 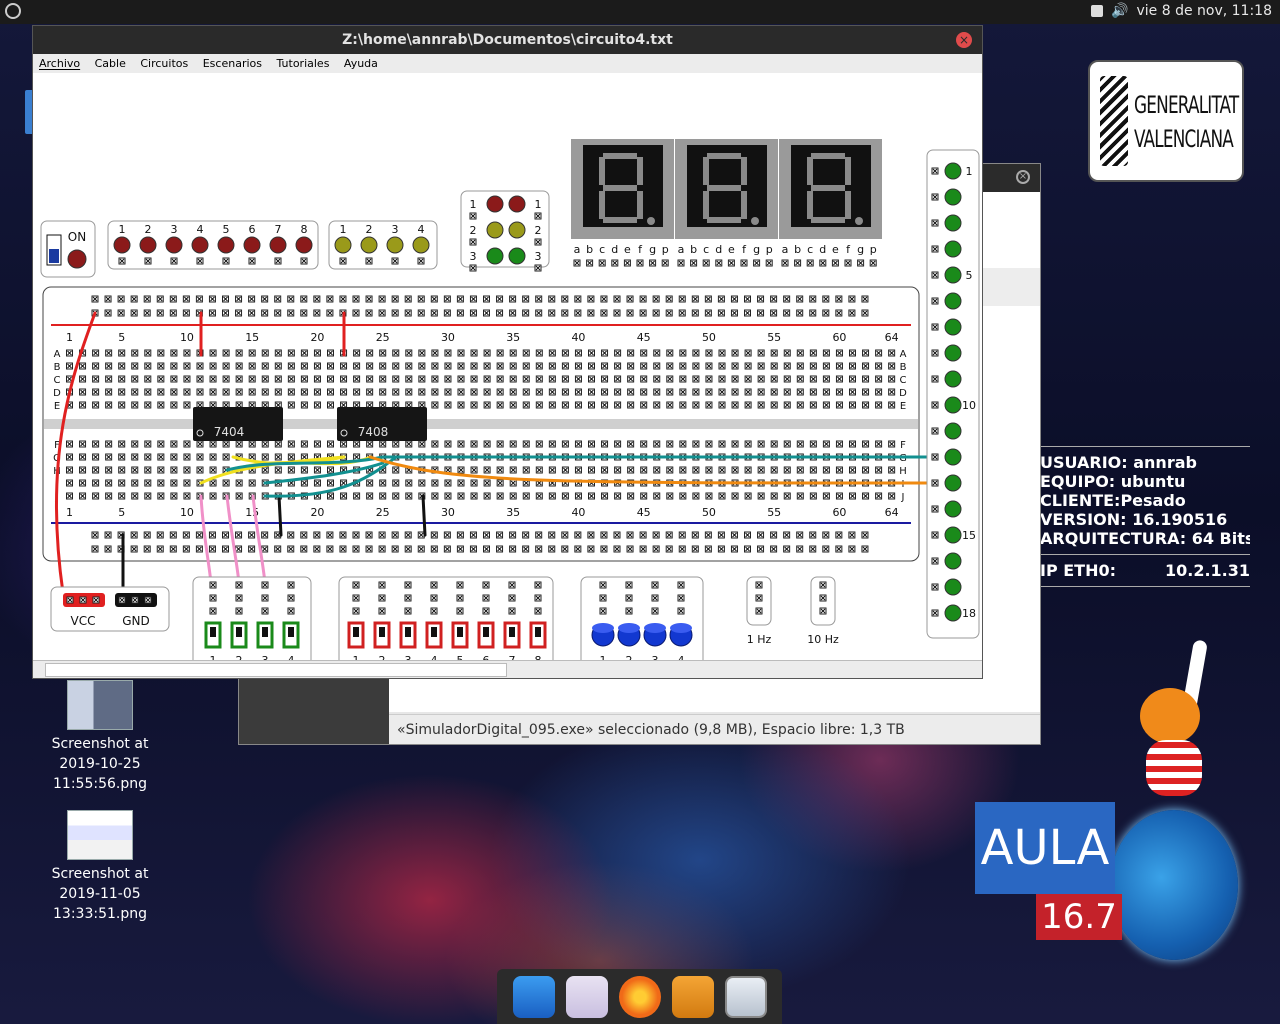 What do you see at coordinates (164, 63) in the screenshot?
I see `menu-circuitos: Circuitos` at bounding box center [164, 63].